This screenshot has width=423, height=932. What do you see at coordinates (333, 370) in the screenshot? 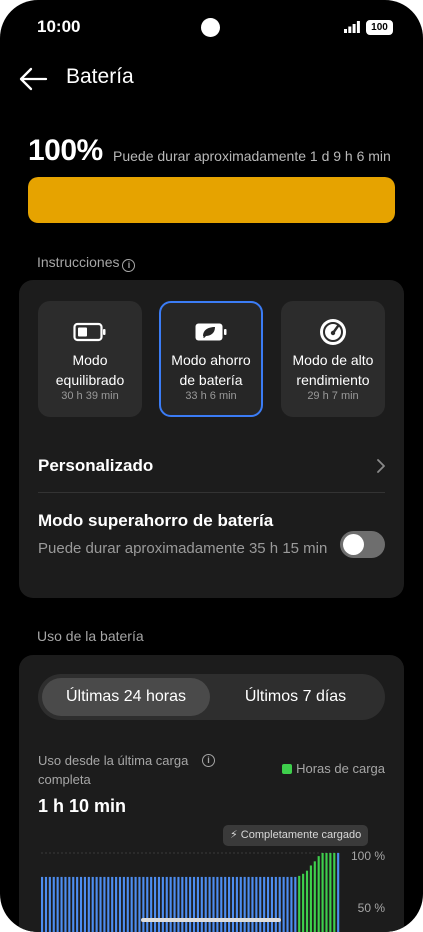
I see `mode-label: Modo de alto rendimiento` at bounding box center [333, 370].